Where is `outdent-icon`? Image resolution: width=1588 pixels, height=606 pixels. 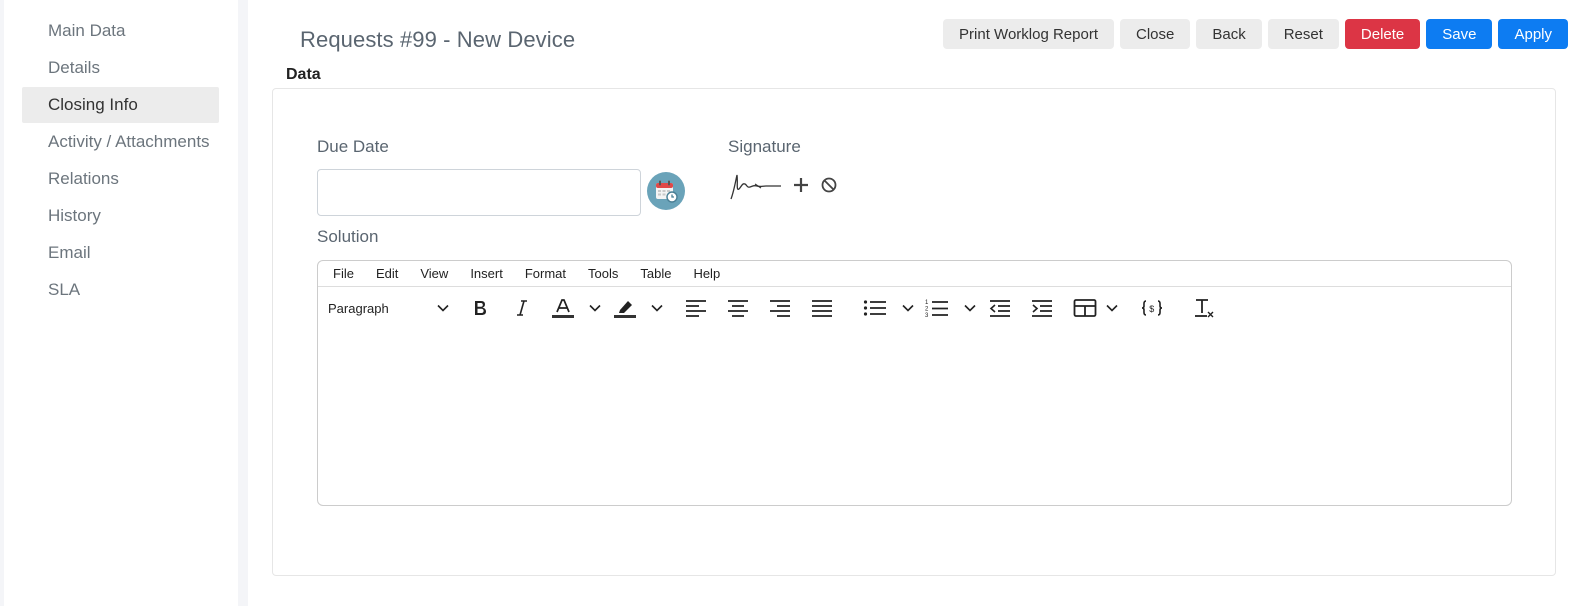
outdent-icon is located at coordinates (999, 308).